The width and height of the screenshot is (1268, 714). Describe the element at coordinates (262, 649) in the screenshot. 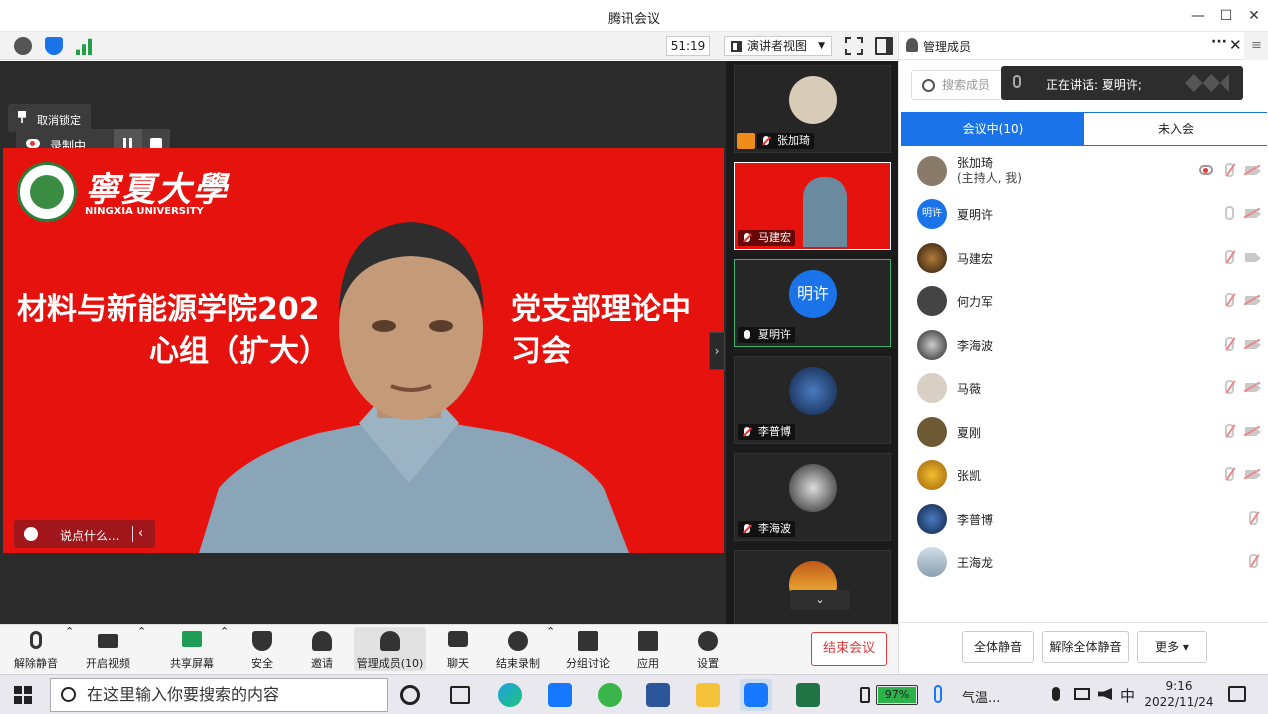

I see `security-button: 安全` at that location.